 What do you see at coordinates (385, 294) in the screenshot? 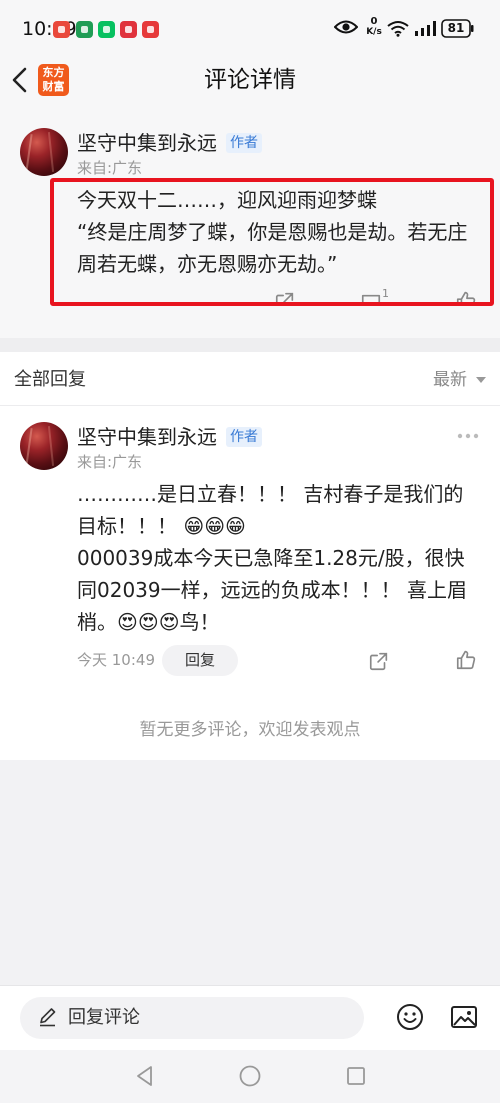
I see `comment-count: 1` at bounding box center [385, 294].